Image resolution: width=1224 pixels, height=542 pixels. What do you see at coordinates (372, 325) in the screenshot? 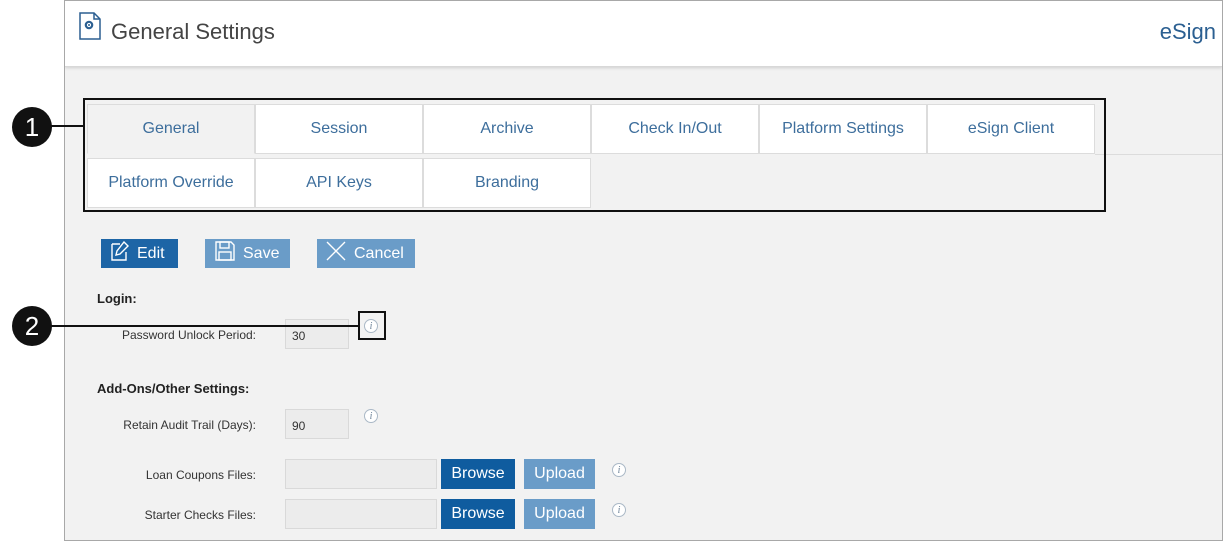
I see `callout-2-box` at bounding box center [372, 325].